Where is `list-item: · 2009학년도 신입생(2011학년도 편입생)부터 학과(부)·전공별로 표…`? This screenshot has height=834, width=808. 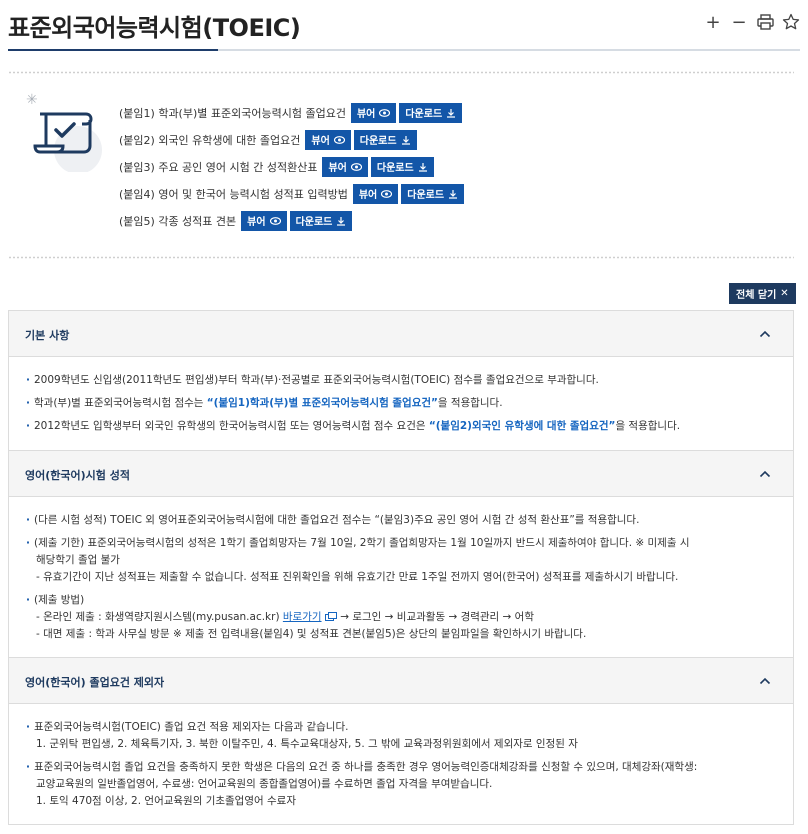 list-item: · 2009학년도 신입생(2011학년도 편입생)부터 학과(부)·전공별로 표… is located at coordinates (312, 380).